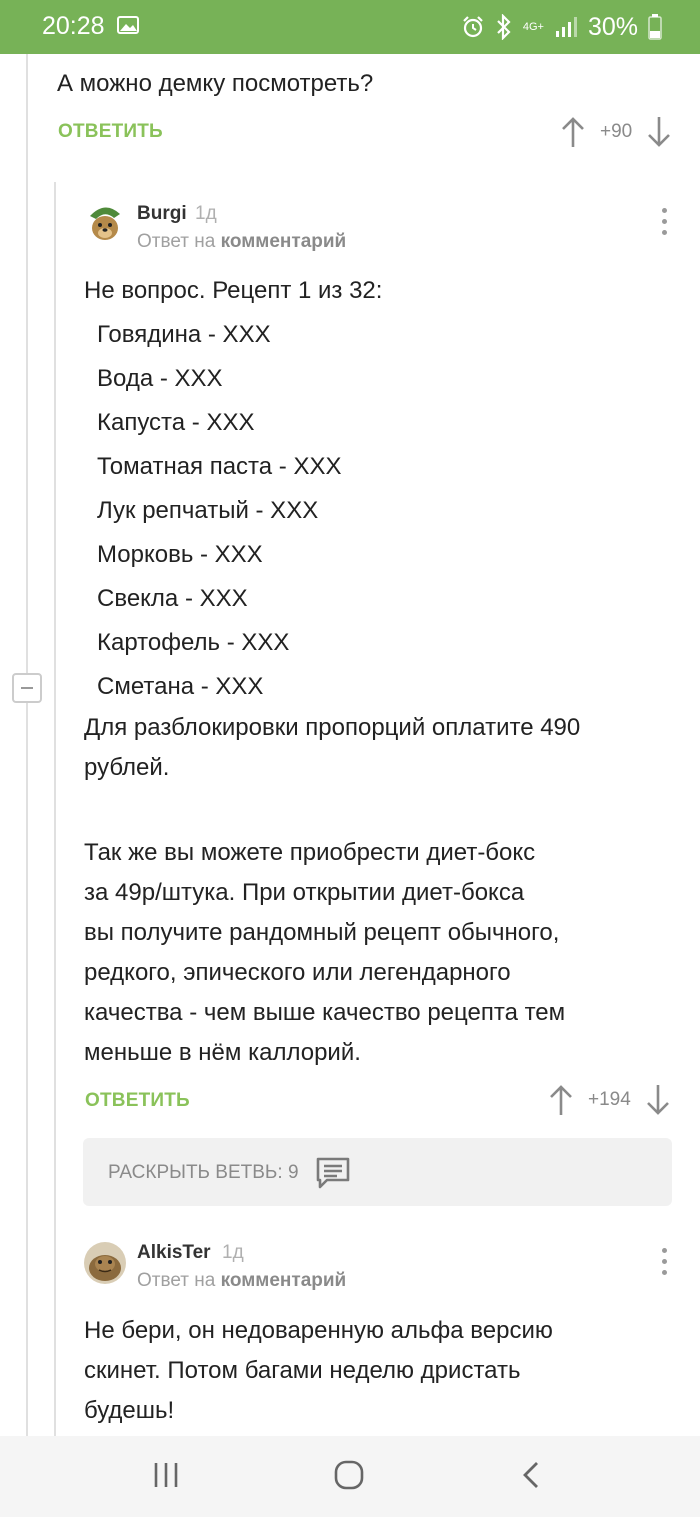  Describe the element at coordinates (203, 1172) in the screenshot. I see `expand-branch-label: РАСКРЫТЬ ВЕТВЬ: 9` at that location.